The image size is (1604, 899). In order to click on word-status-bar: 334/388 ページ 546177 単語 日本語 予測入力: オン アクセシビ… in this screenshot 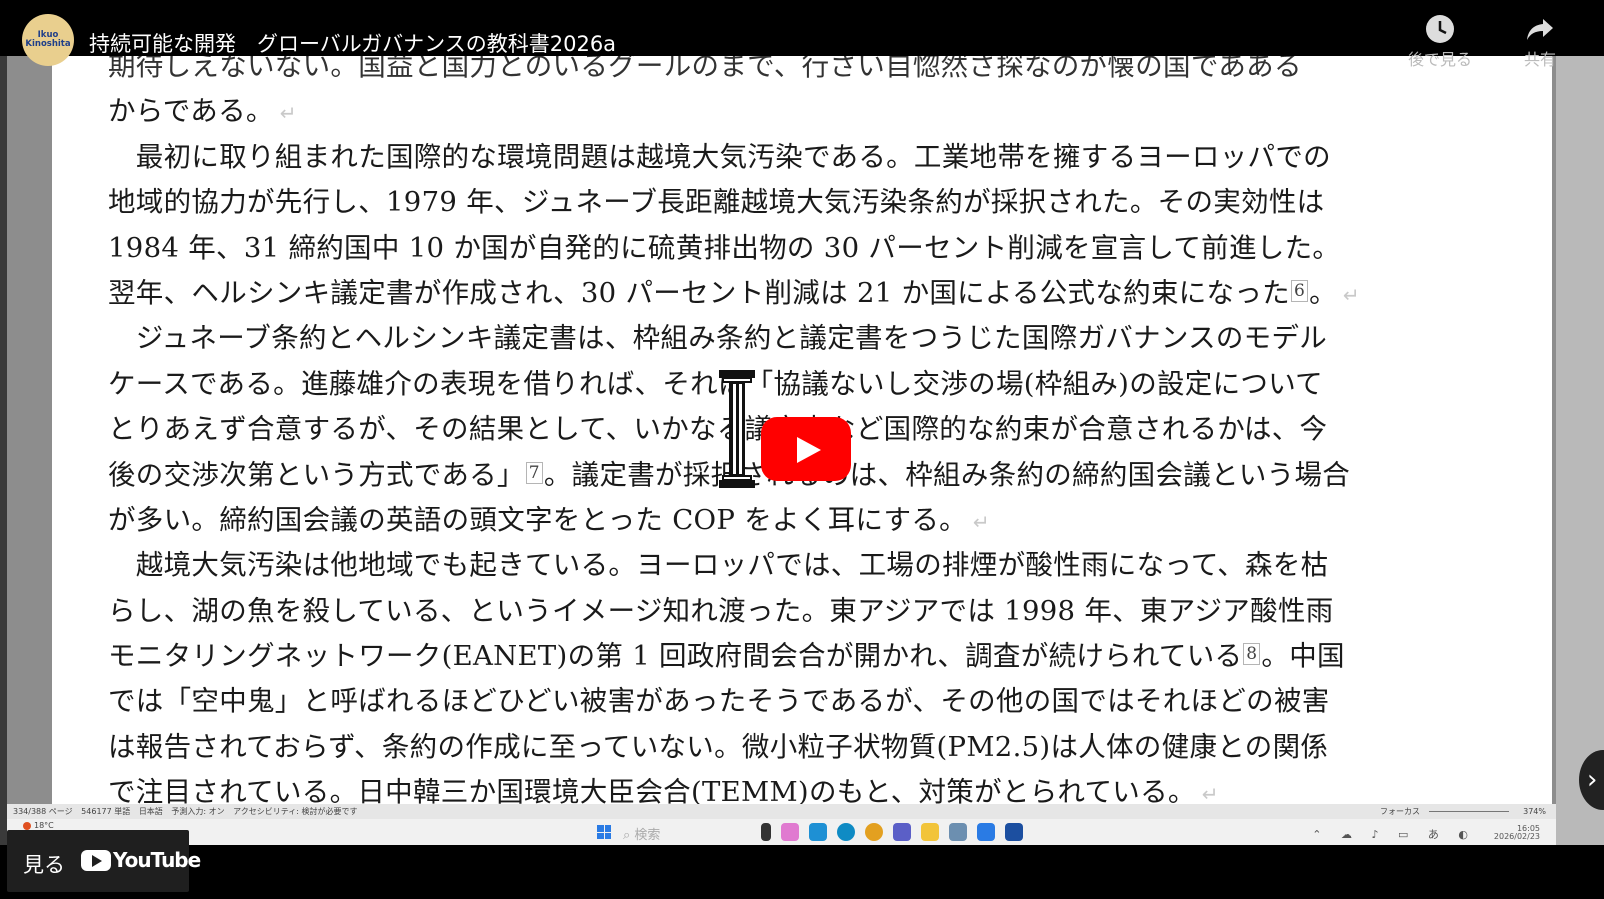, I will do `click(781, 811)`.